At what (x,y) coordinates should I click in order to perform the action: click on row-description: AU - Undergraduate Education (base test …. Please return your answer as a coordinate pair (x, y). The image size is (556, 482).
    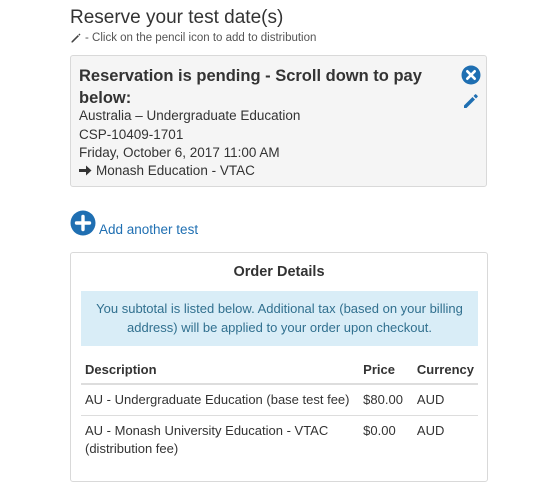
    Looking at the image, I should click on (220, 399).